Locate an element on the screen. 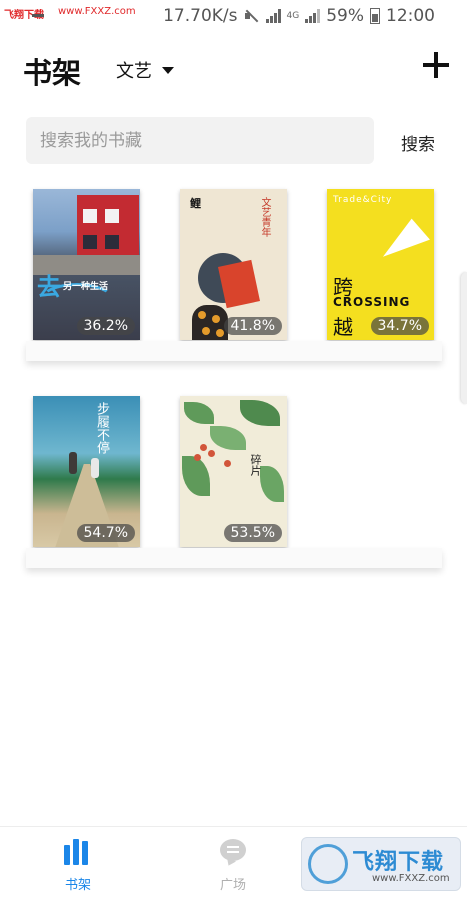 The image size is (467, 901). status-indicators: 17.70K/s 4G 59% 12:00 is located at coordinates (299, 16).